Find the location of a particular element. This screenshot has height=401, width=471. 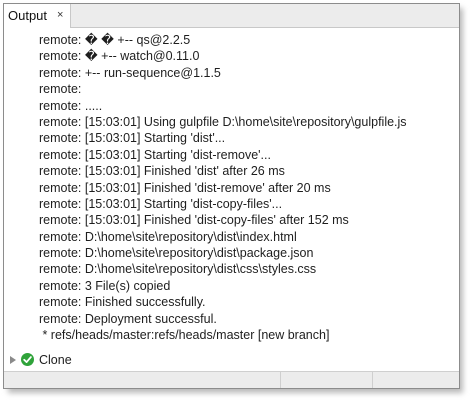

tab-output-label: Output is located at coordinates (28, 15).